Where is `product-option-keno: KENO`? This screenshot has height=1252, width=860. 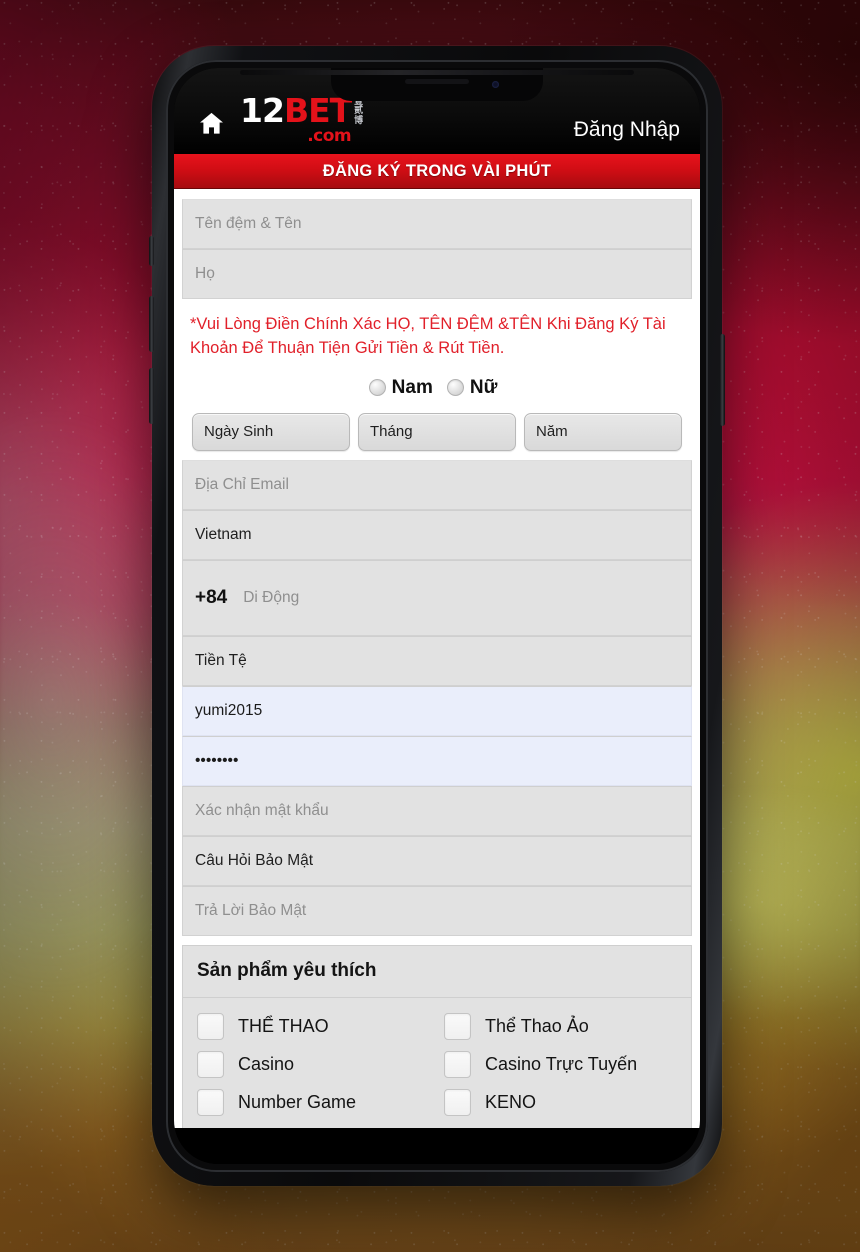
product-option-keno: KENO is located at coordinates (567, 1103).